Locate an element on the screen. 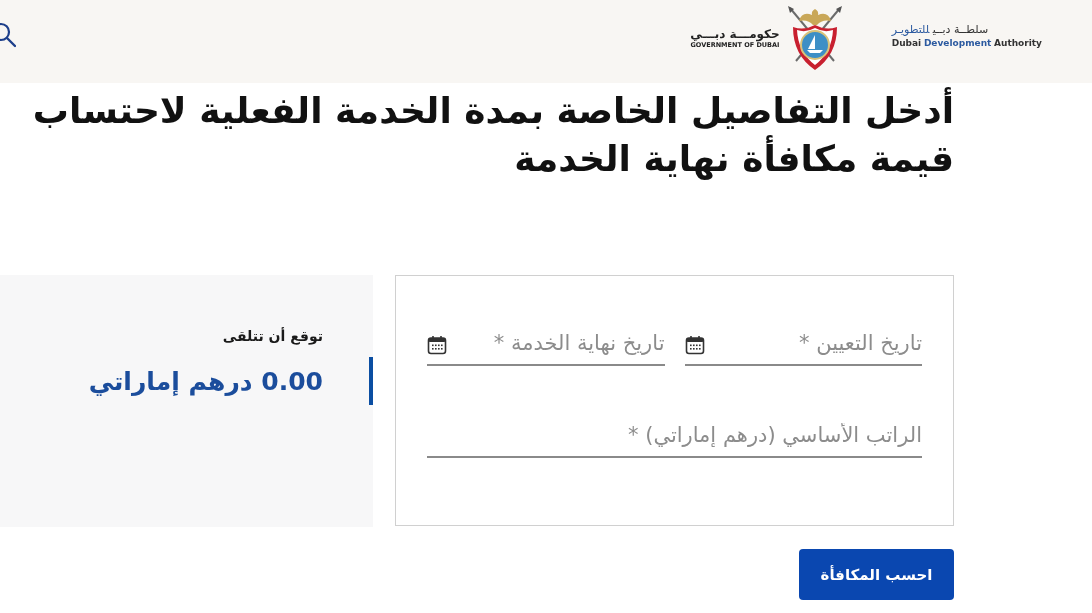  calculate-button: احسب المكافأة is located at coordinates (876, 574).